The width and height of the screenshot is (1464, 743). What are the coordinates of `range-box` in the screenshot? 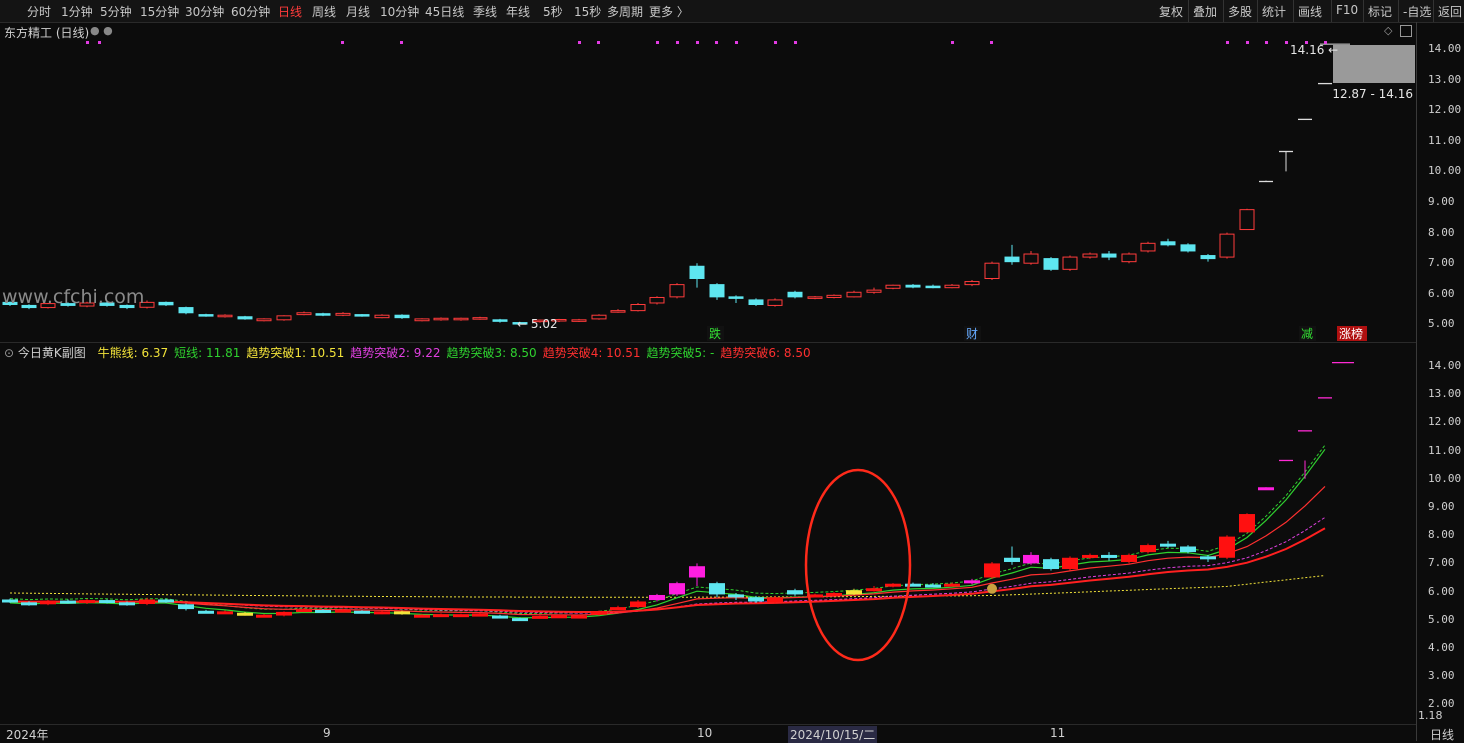 It's located at (1374, 64).